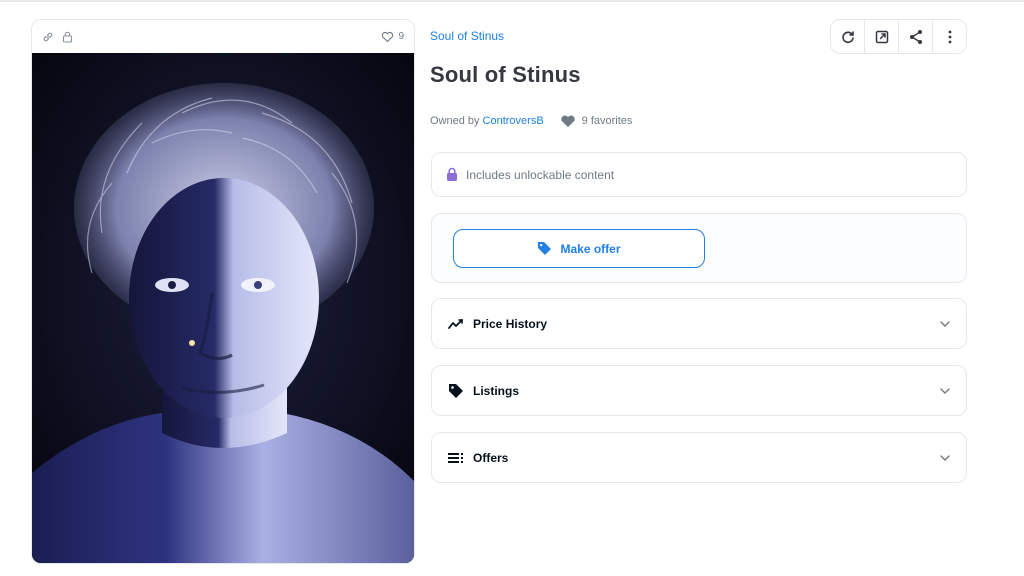 This screenshot has height=576, width=1024. What do you see at coordinates (512, 1) in the screenshot?
I see `top-divider` at bounding box center [512, 1].